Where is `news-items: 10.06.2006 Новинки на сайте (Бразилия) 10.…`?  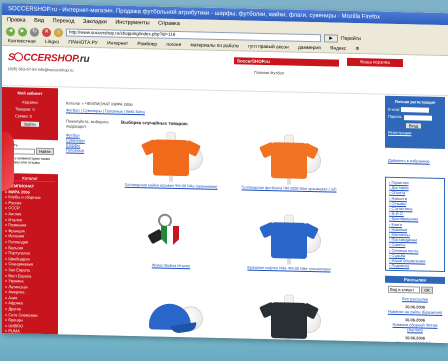
news-items: 10.06.2006 Новинки на сайте (Бразилия) 10.… is located at coordinates (415, 324).